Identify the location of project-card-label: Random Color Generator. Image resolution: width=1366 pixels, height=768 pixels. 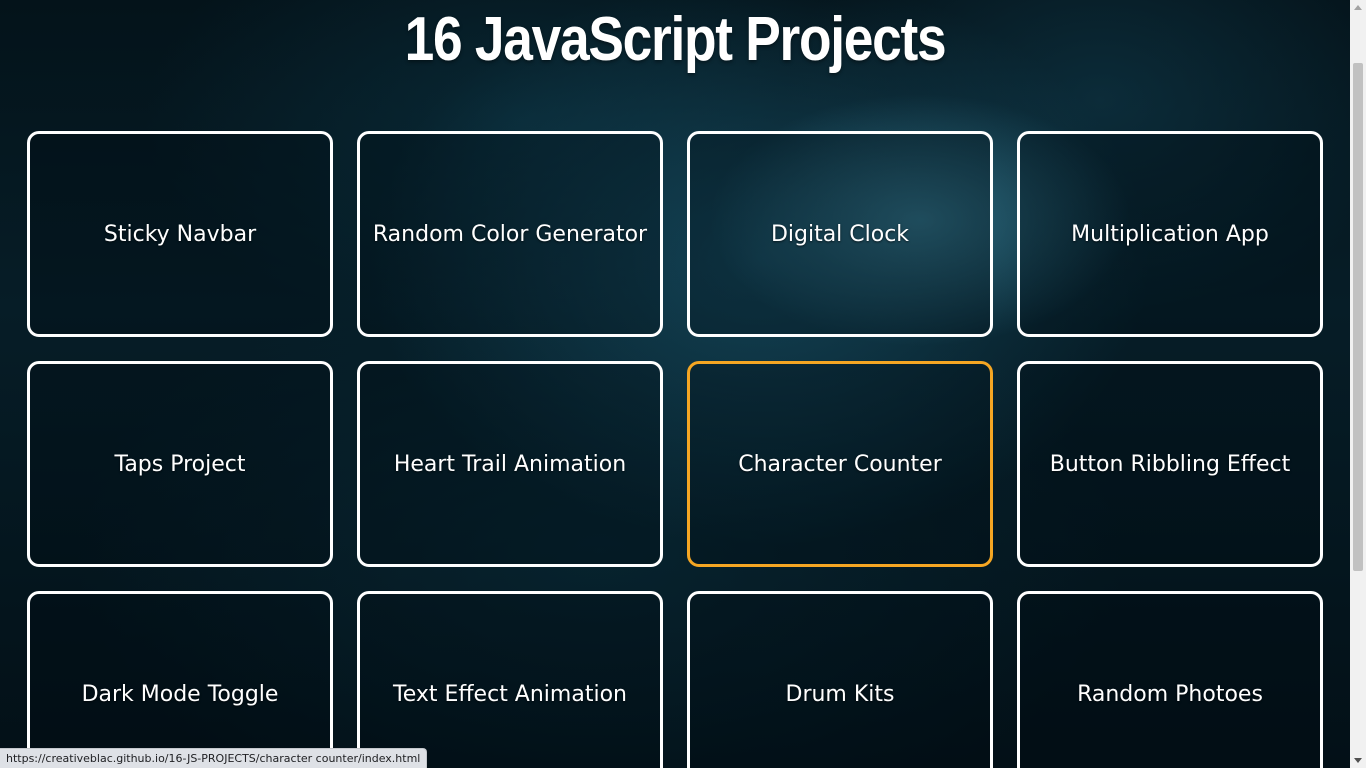
(510, 234).